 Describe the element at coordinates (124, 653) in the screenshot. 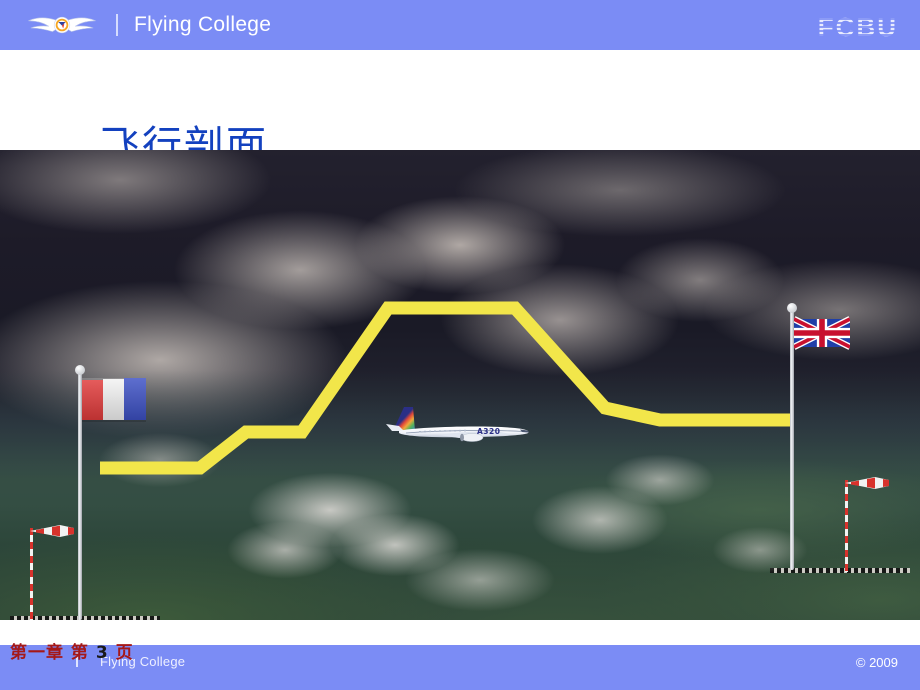

I see `chapter-suffix: 页` at that location.